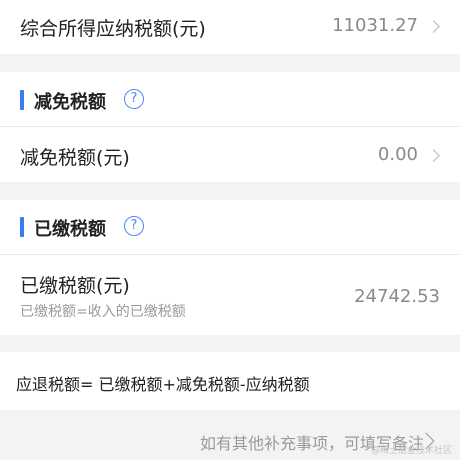  Describe the element at coordinates (230, 99) in the screenshot. I see `reduction-section-header: 减免税额 ?` at that location.